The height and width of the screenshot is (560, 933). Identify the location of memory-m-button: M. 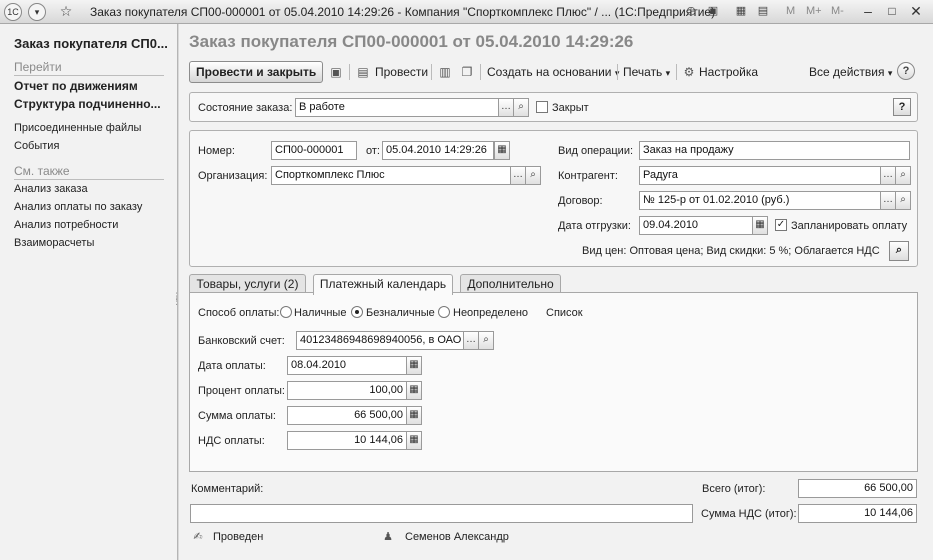
(790, 11).